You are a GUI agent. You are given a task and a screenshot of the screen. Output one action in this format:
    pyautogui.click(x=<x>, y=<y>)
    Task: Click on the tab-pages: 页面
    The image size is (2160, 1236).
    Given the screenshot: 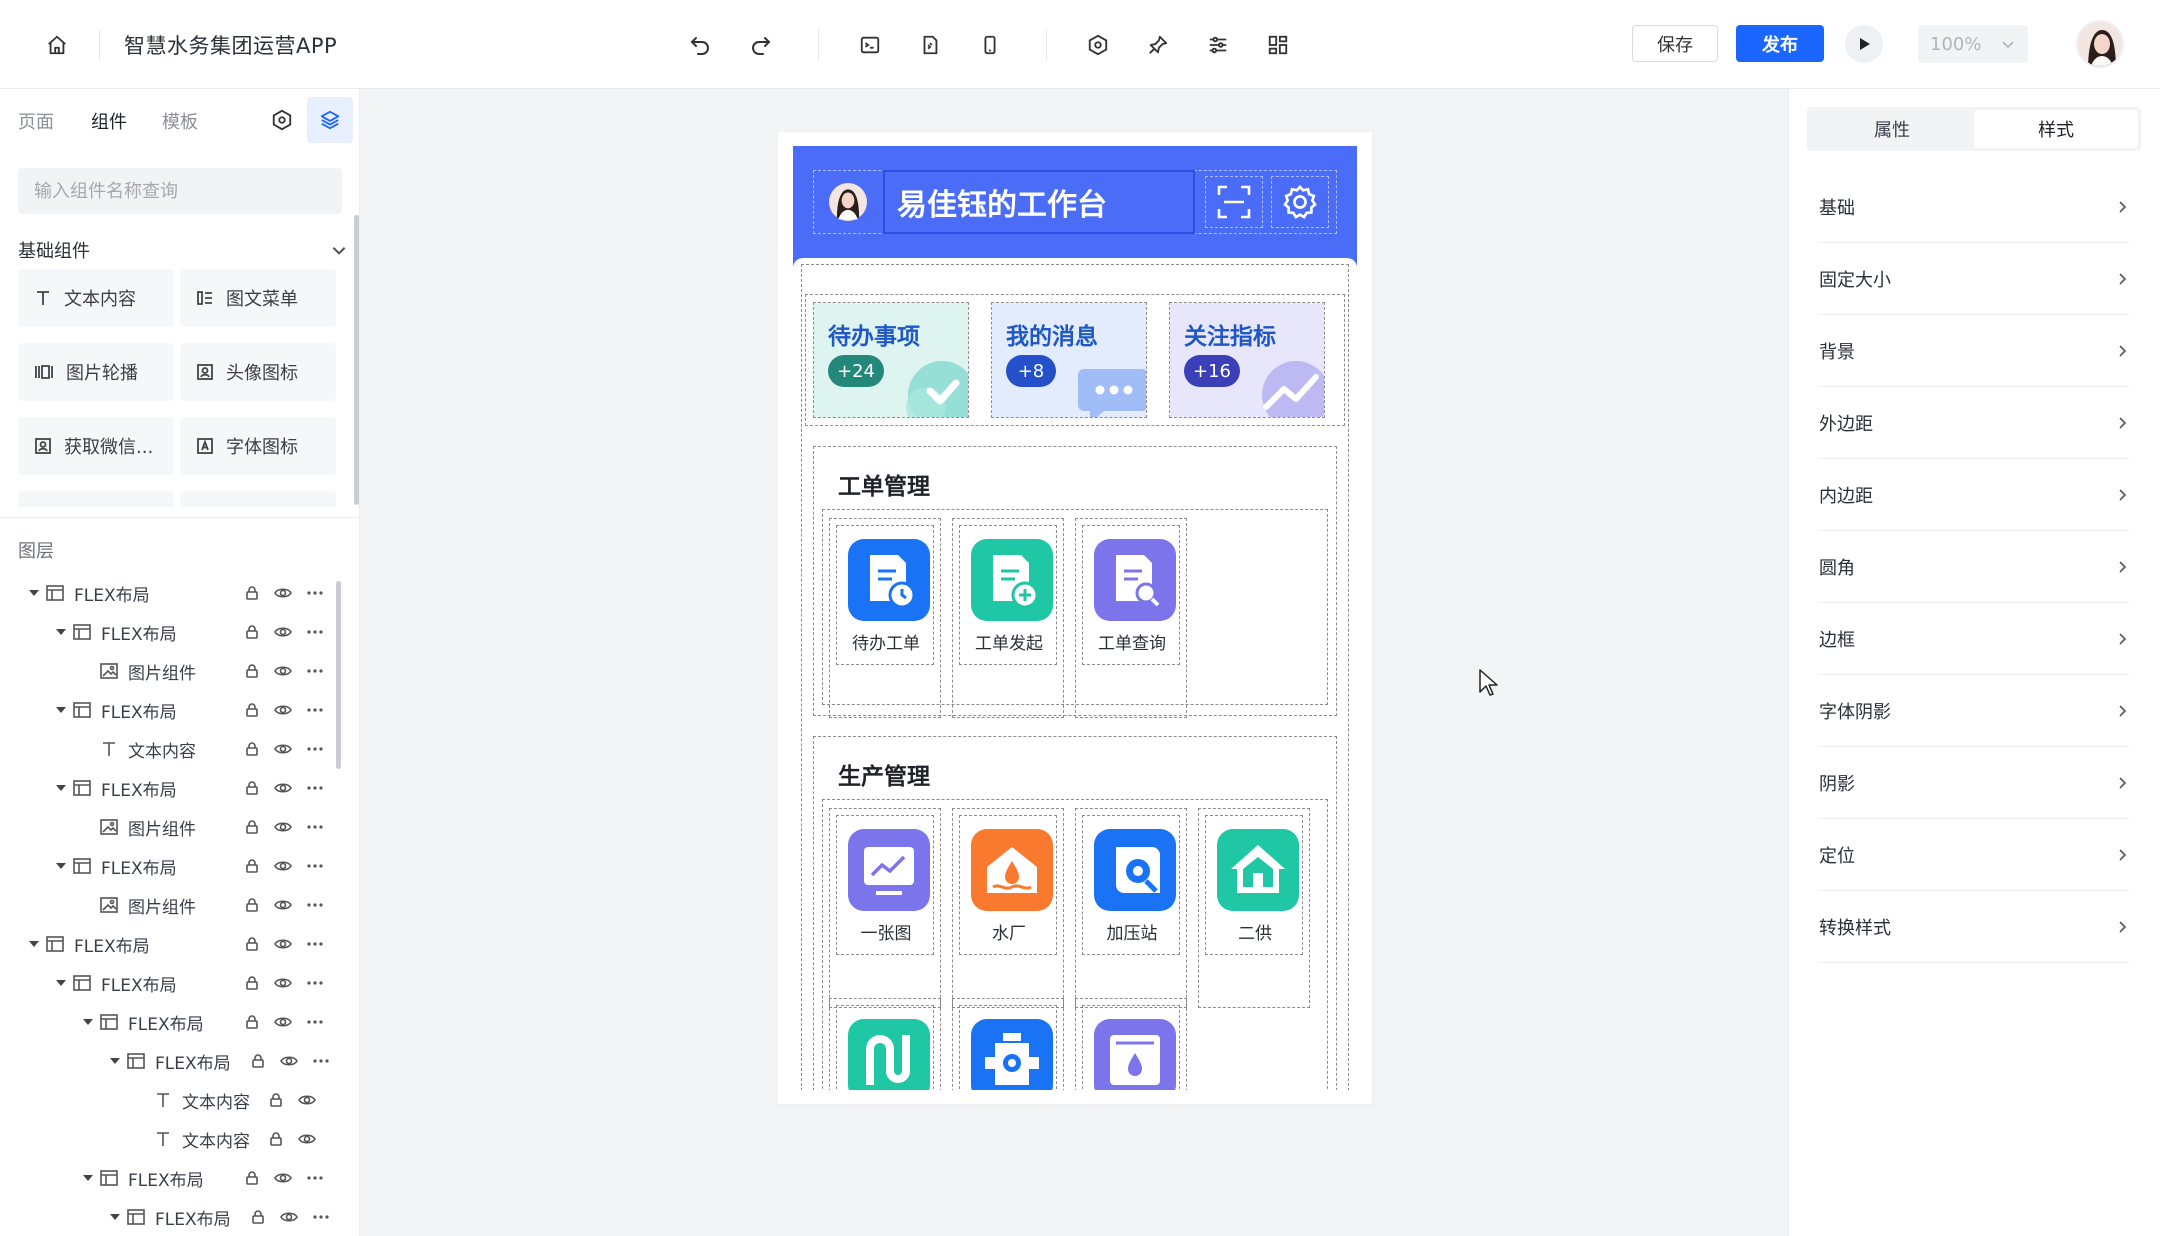 What is the action you would take?
    pyautogui.click(x=36, y=121)
    